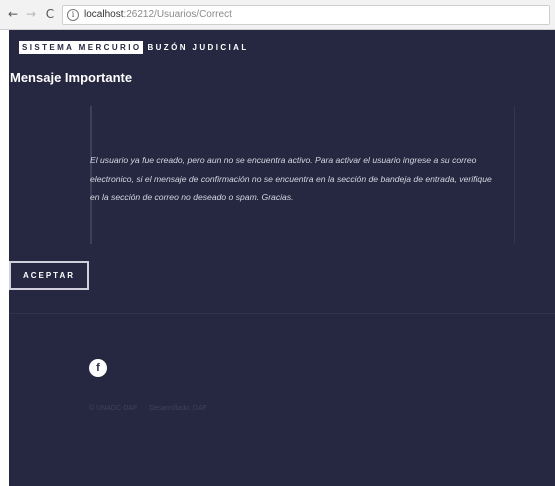 Image resolution: width=555 pixels, height=486 pixels. Describe the element at coordinates (49, 275) in the screenshot. I see `accept-button: ACEPTAR` at that location.